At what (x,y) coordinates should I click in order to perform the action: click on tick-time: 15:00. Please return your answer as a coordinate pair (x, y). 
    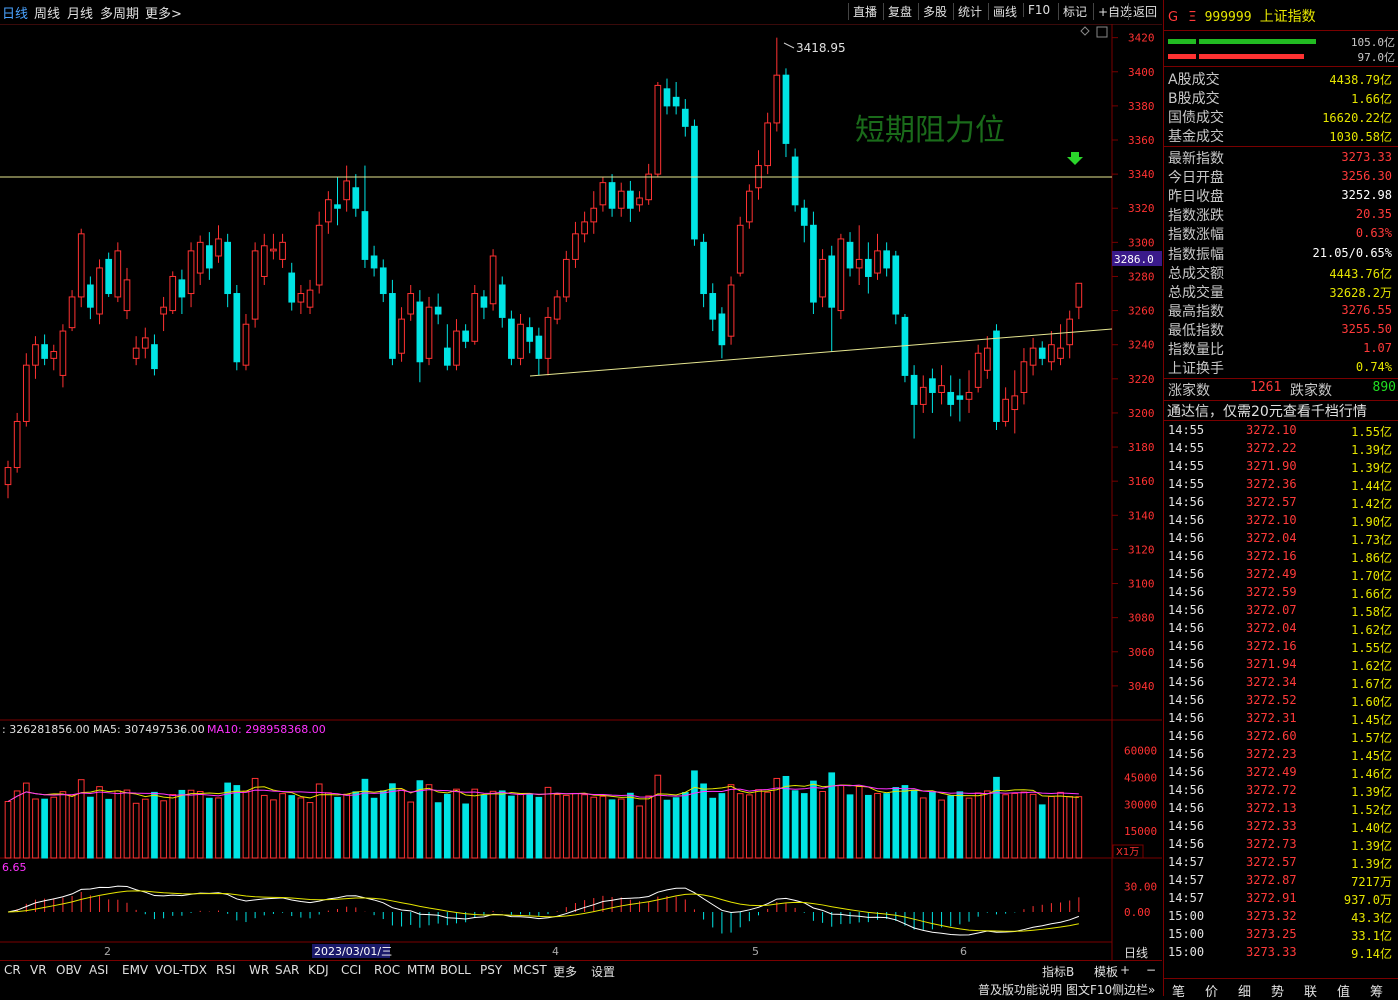
    Looking at the image, I should click on (1186, 952).